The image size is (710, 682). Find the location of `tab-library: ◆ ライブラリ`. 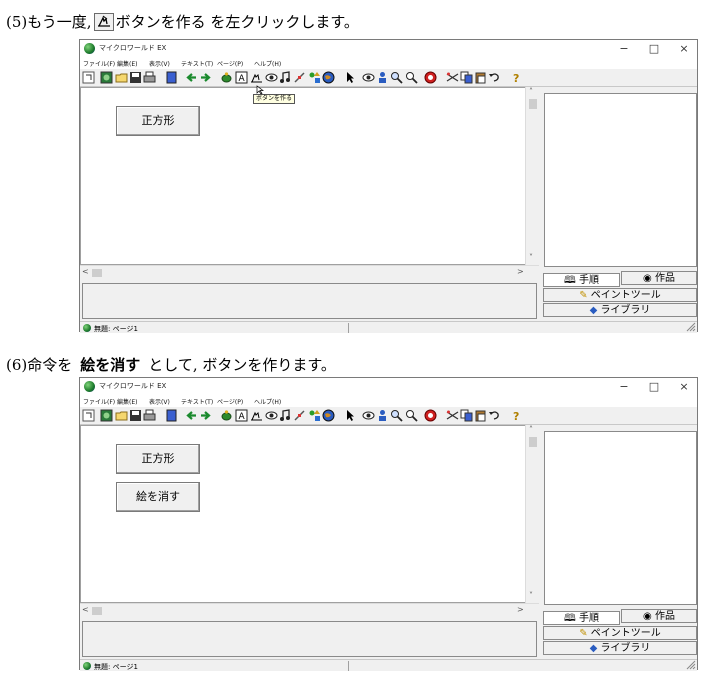

tab-library: ◆ ライブラリ is located at coordinates (620, 648).